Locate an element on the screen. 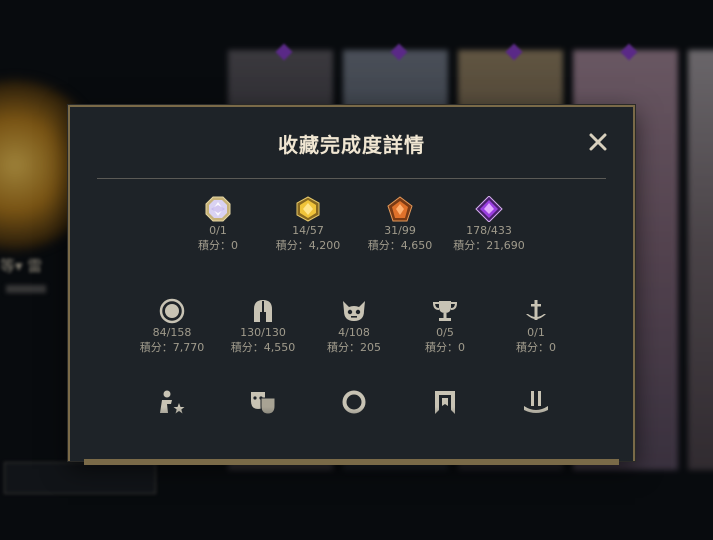 Image resolution: width=713 pixels, height=540 pixels. trophy-icon is located at coordinates (445, 311).